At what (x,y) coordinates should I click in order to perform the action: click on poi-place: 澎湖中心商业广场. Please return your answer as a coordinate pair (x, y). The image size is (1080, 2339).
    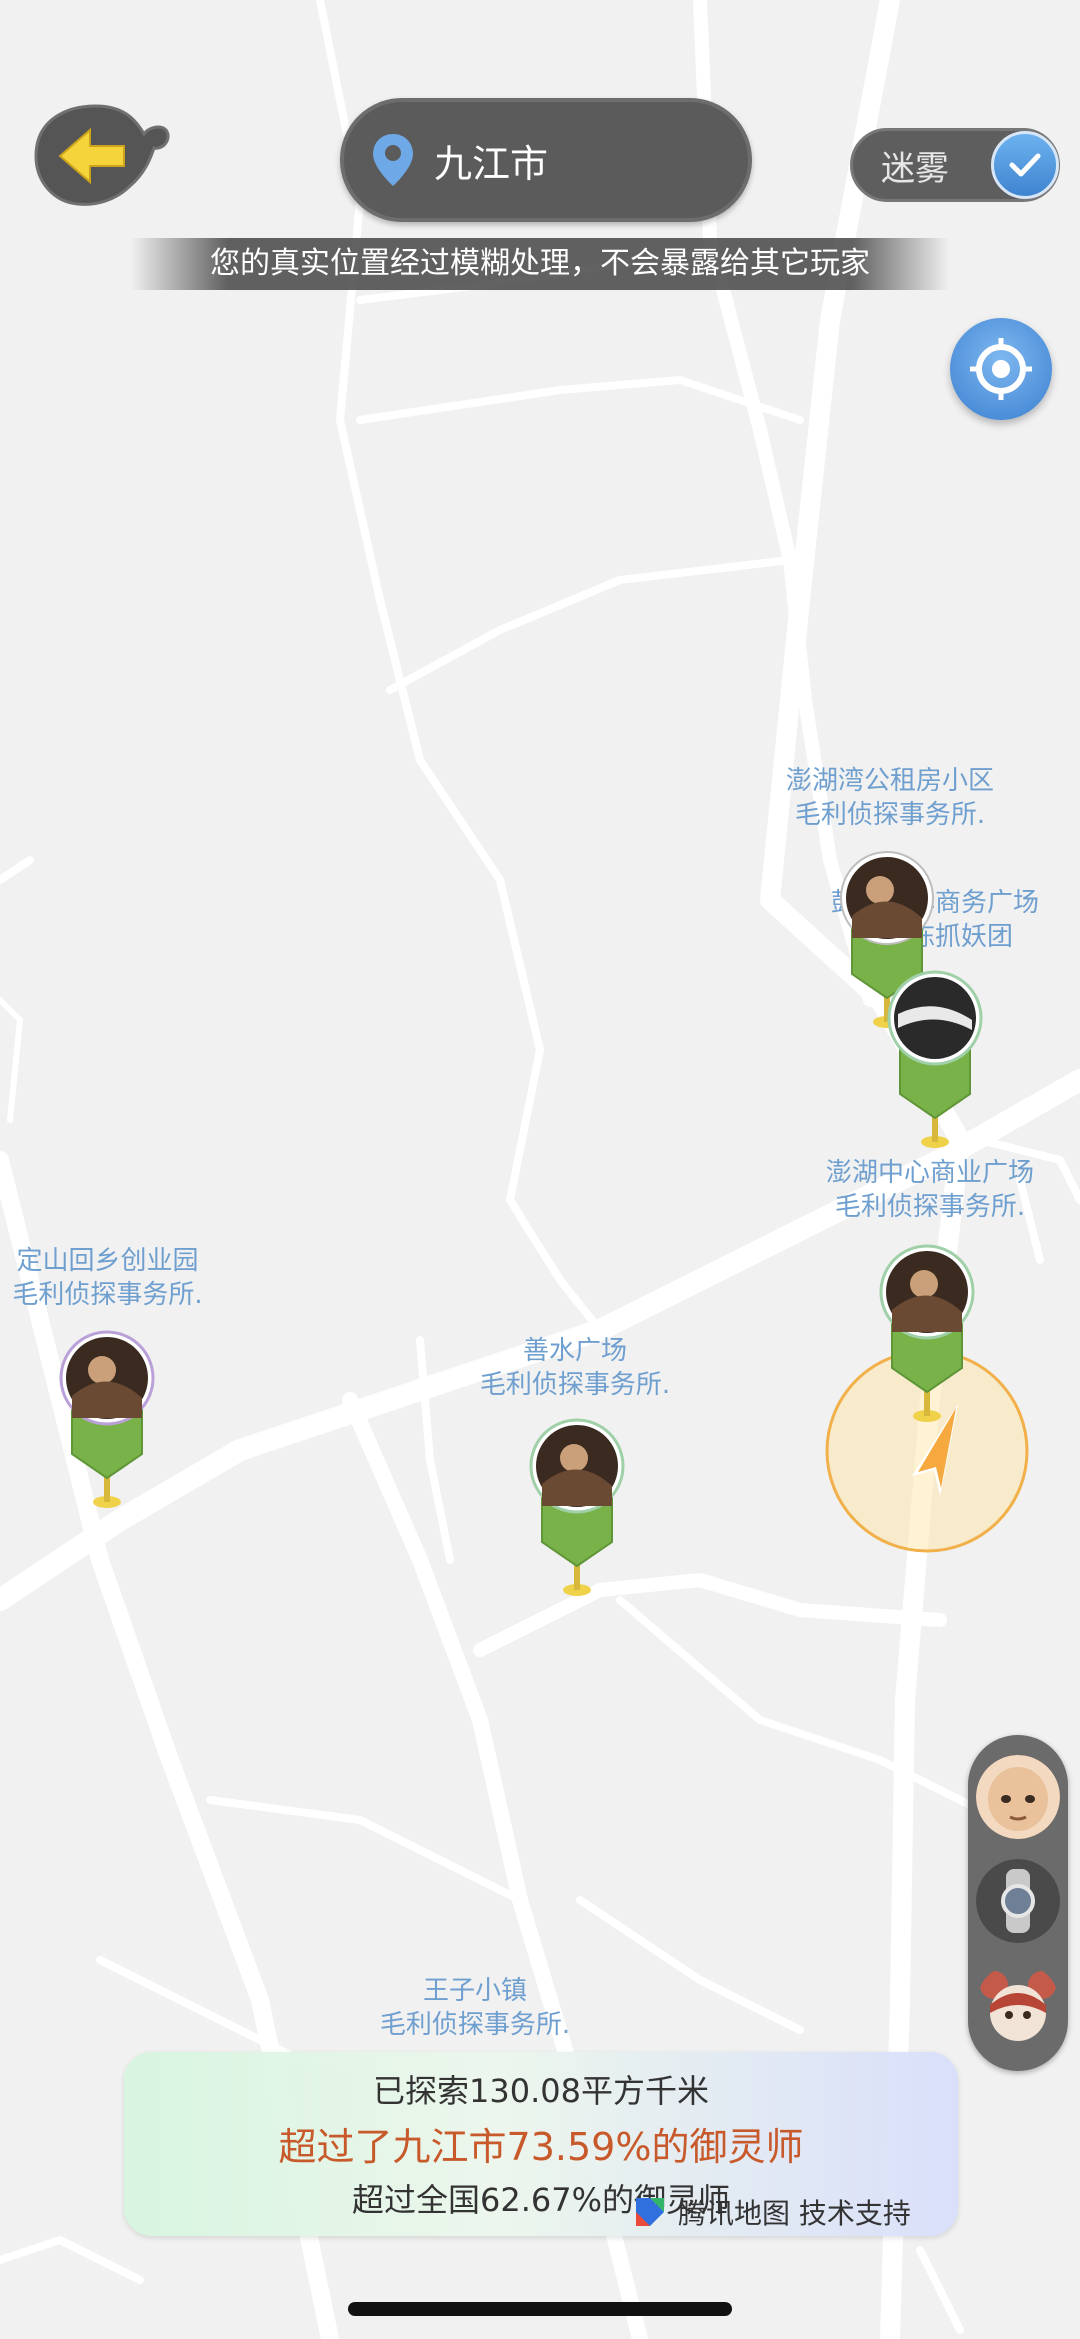
    Looking at the image, I should click on (929, 1173).